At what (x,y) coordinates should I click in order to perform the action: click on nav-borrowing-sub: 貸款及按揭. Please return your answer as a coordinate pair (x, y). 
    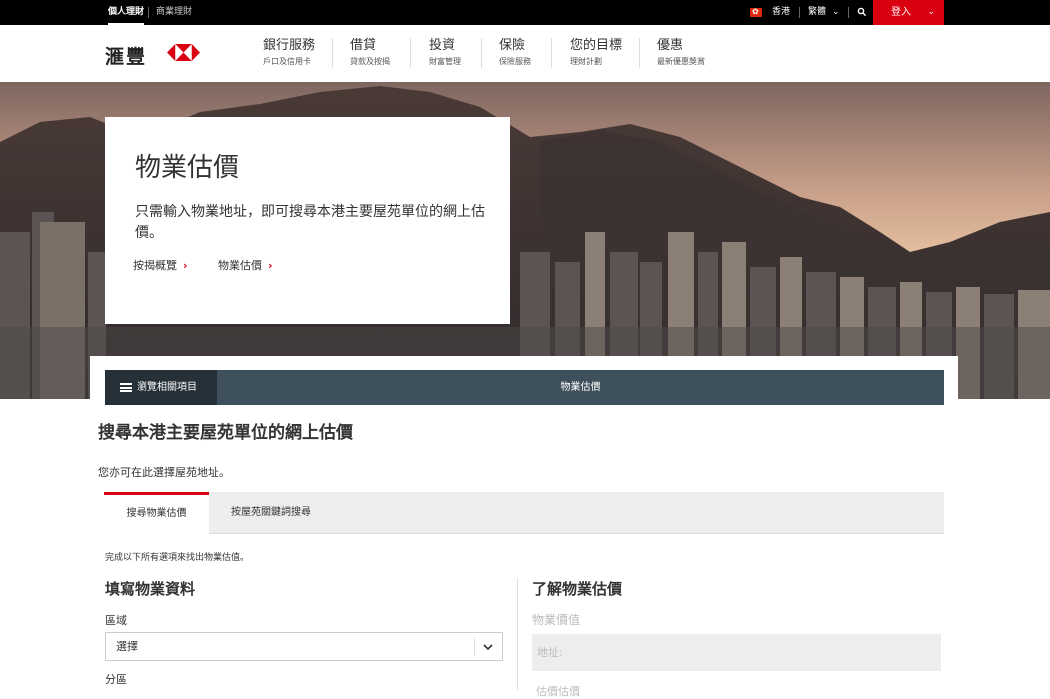
    Looking at the image, I should click on (370, 61).